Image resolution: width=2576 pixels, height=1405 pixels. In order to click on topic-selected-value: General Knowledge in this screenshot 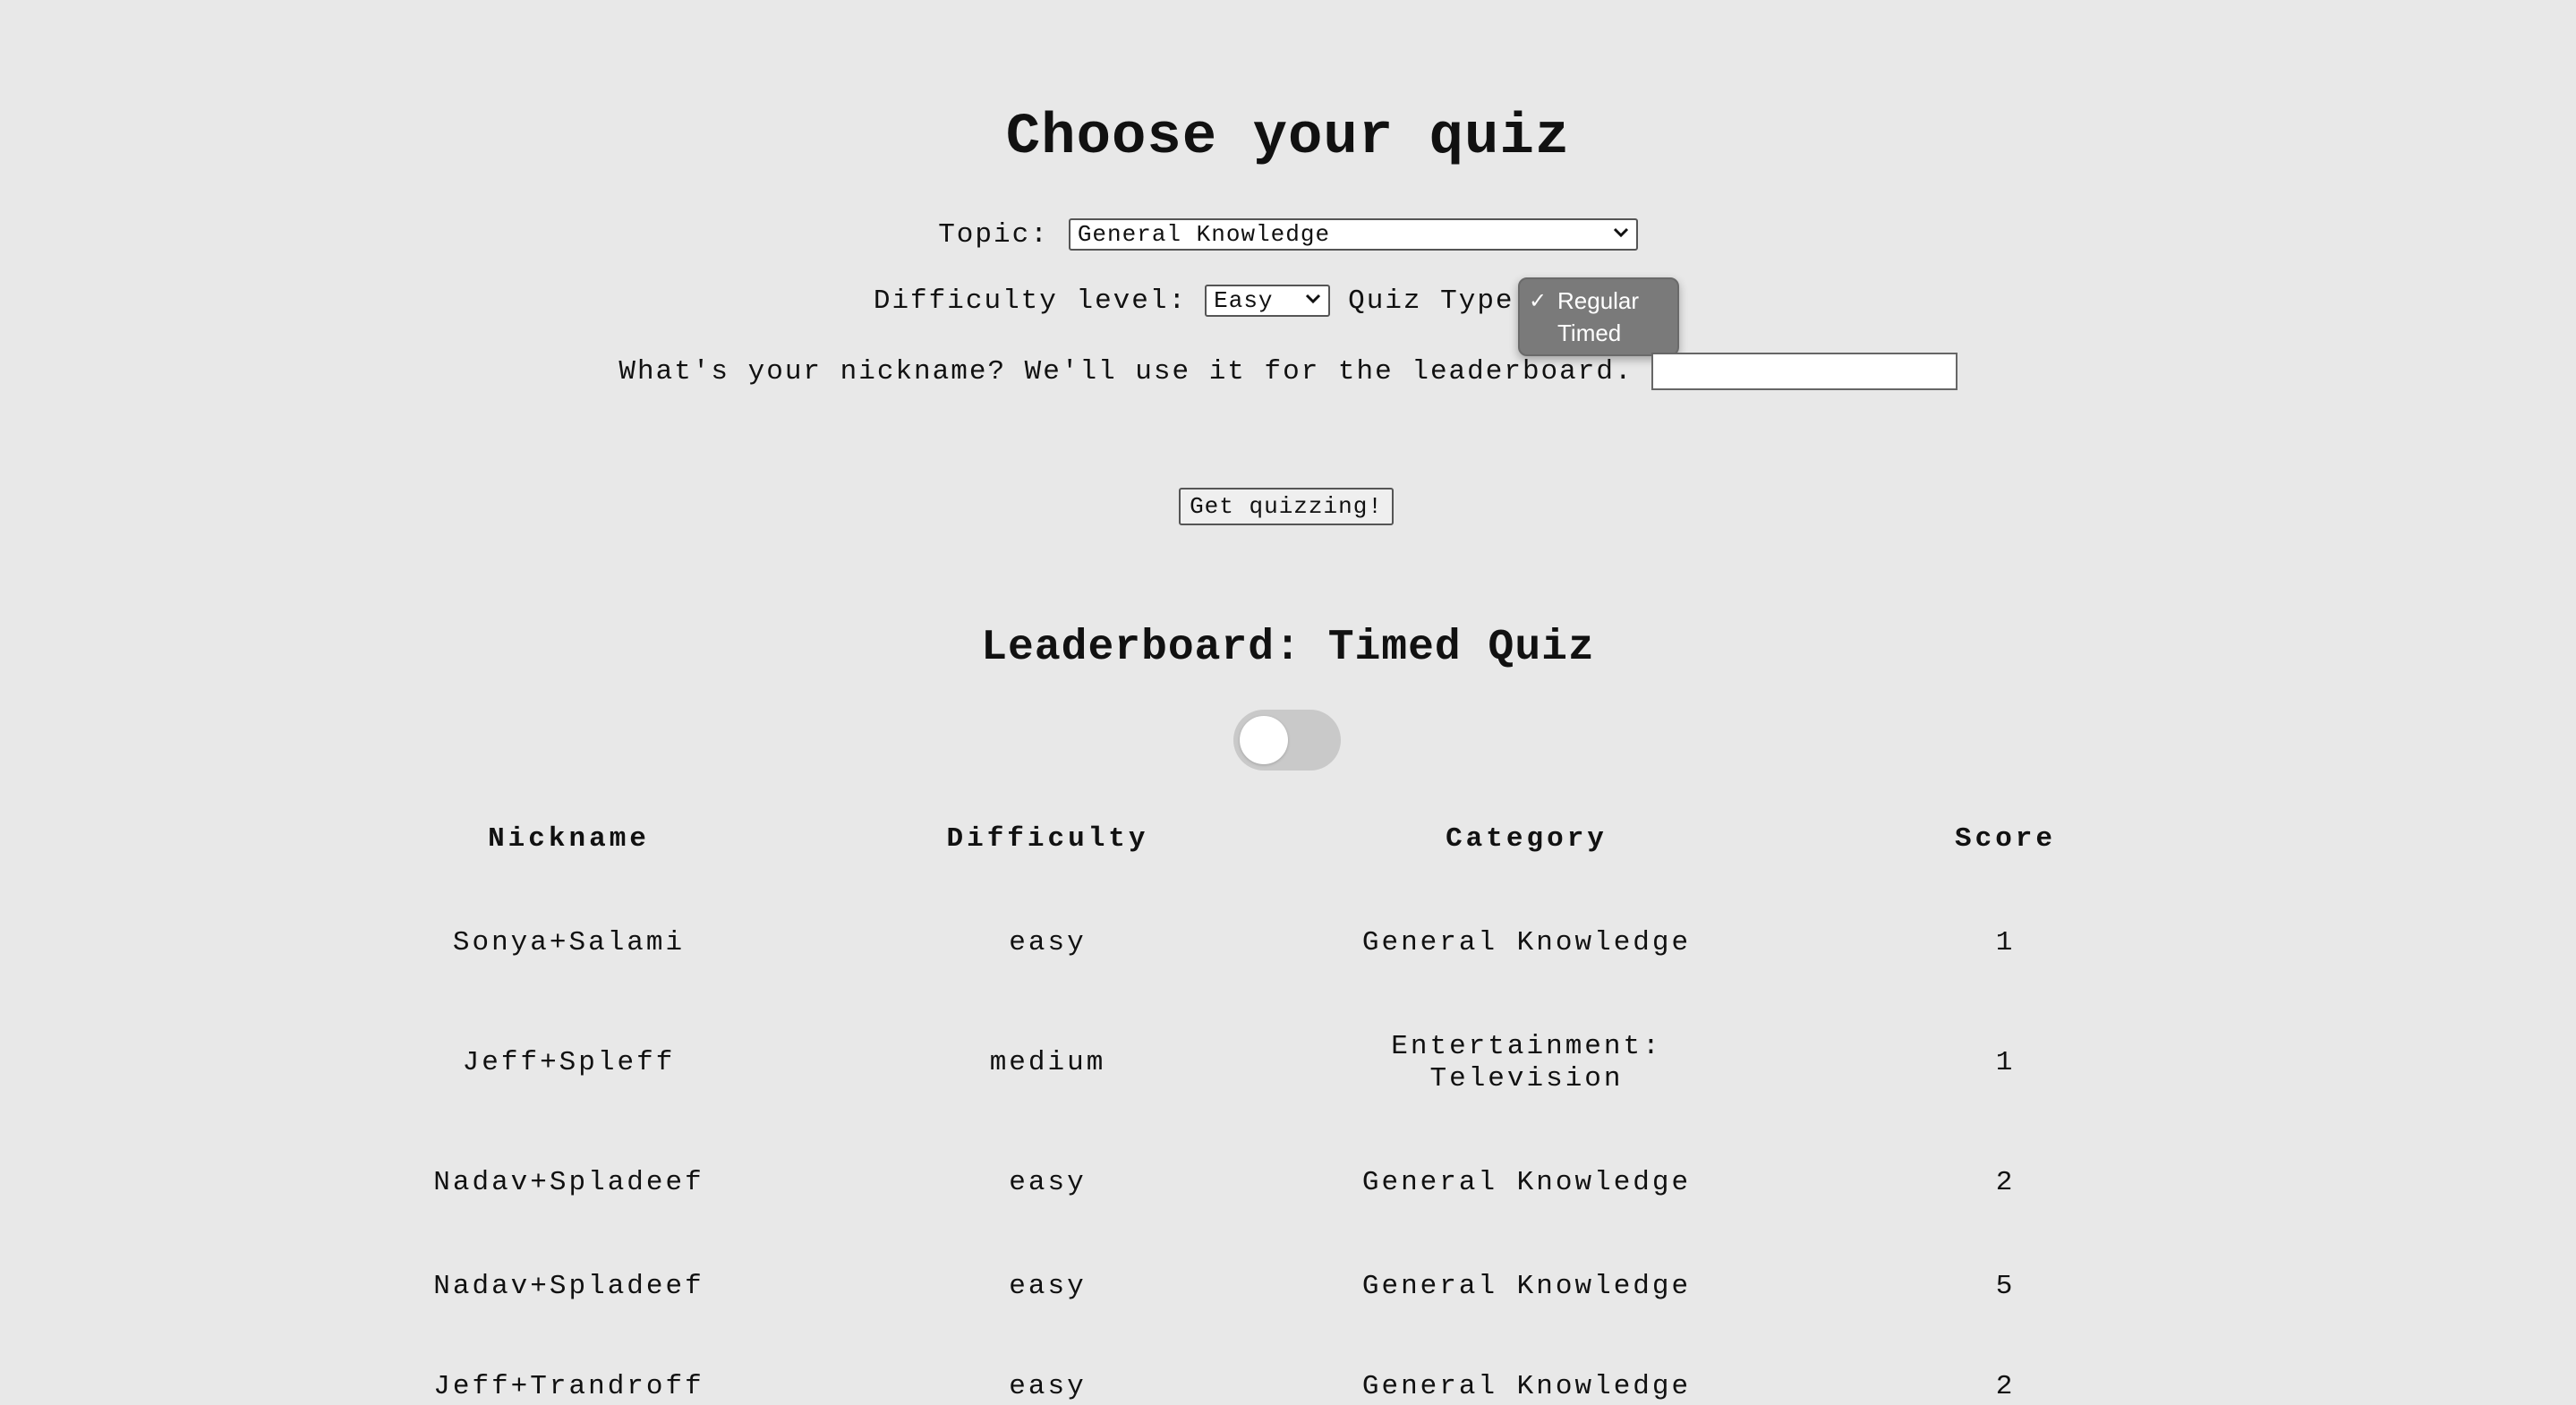, I will do `click(1204, 234)`.